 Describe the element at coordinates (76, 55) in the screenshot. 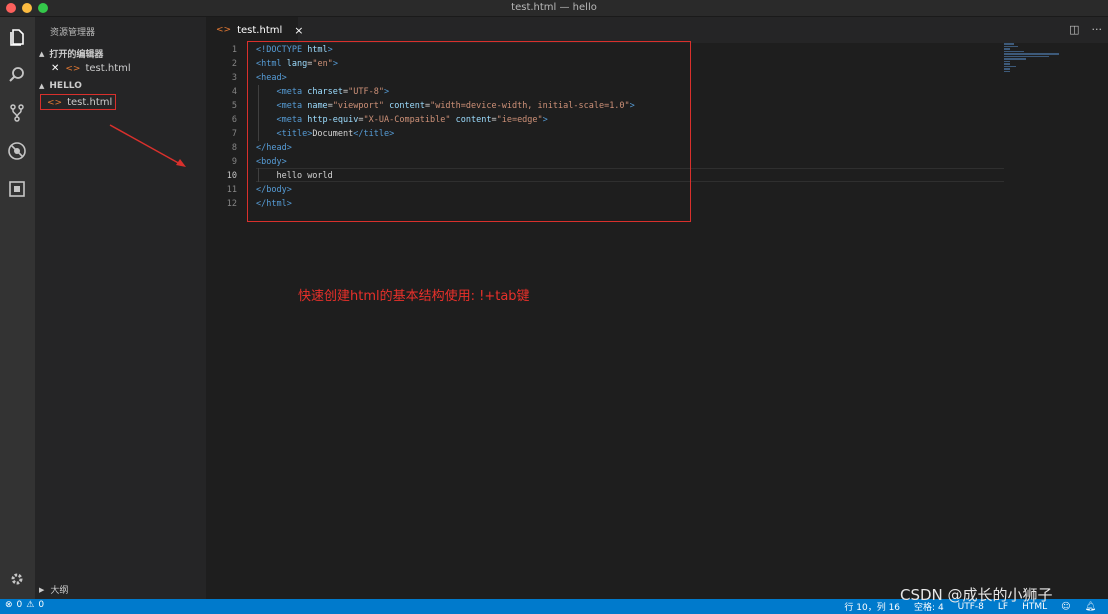

I see `open-editors-label: 打开的编辑器` at that location.